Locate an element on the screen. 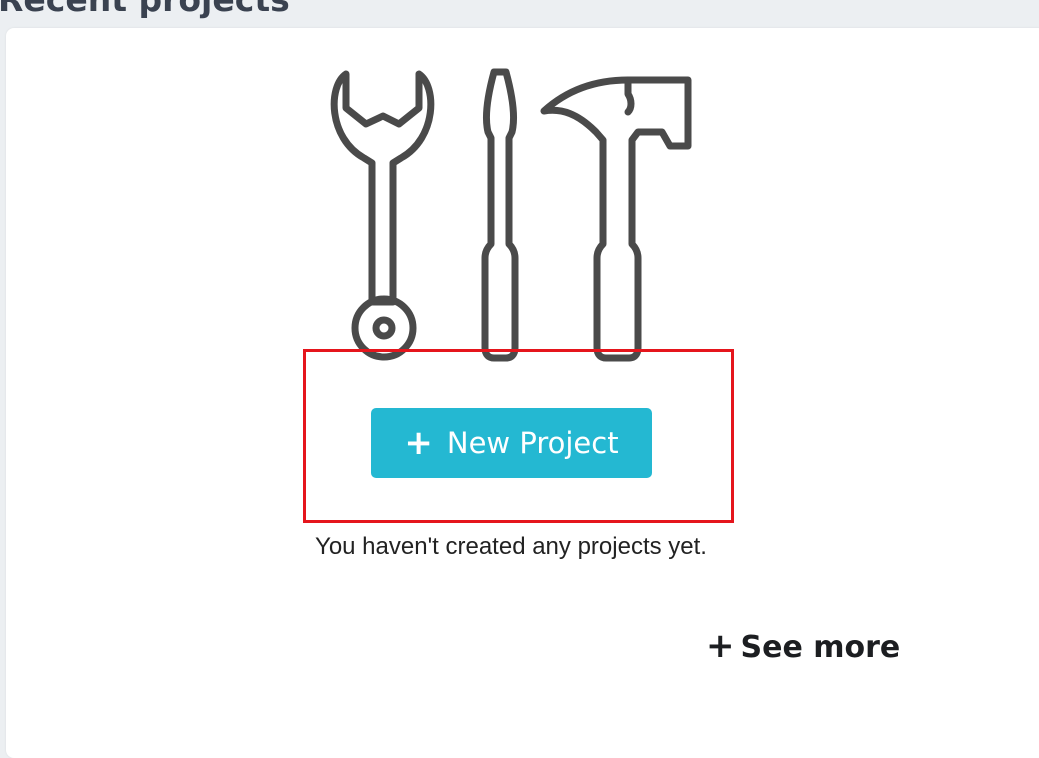 The width and height of the screenshot is (1039, 758). new-project-button: + New Project is located at coordinates (511, 443).